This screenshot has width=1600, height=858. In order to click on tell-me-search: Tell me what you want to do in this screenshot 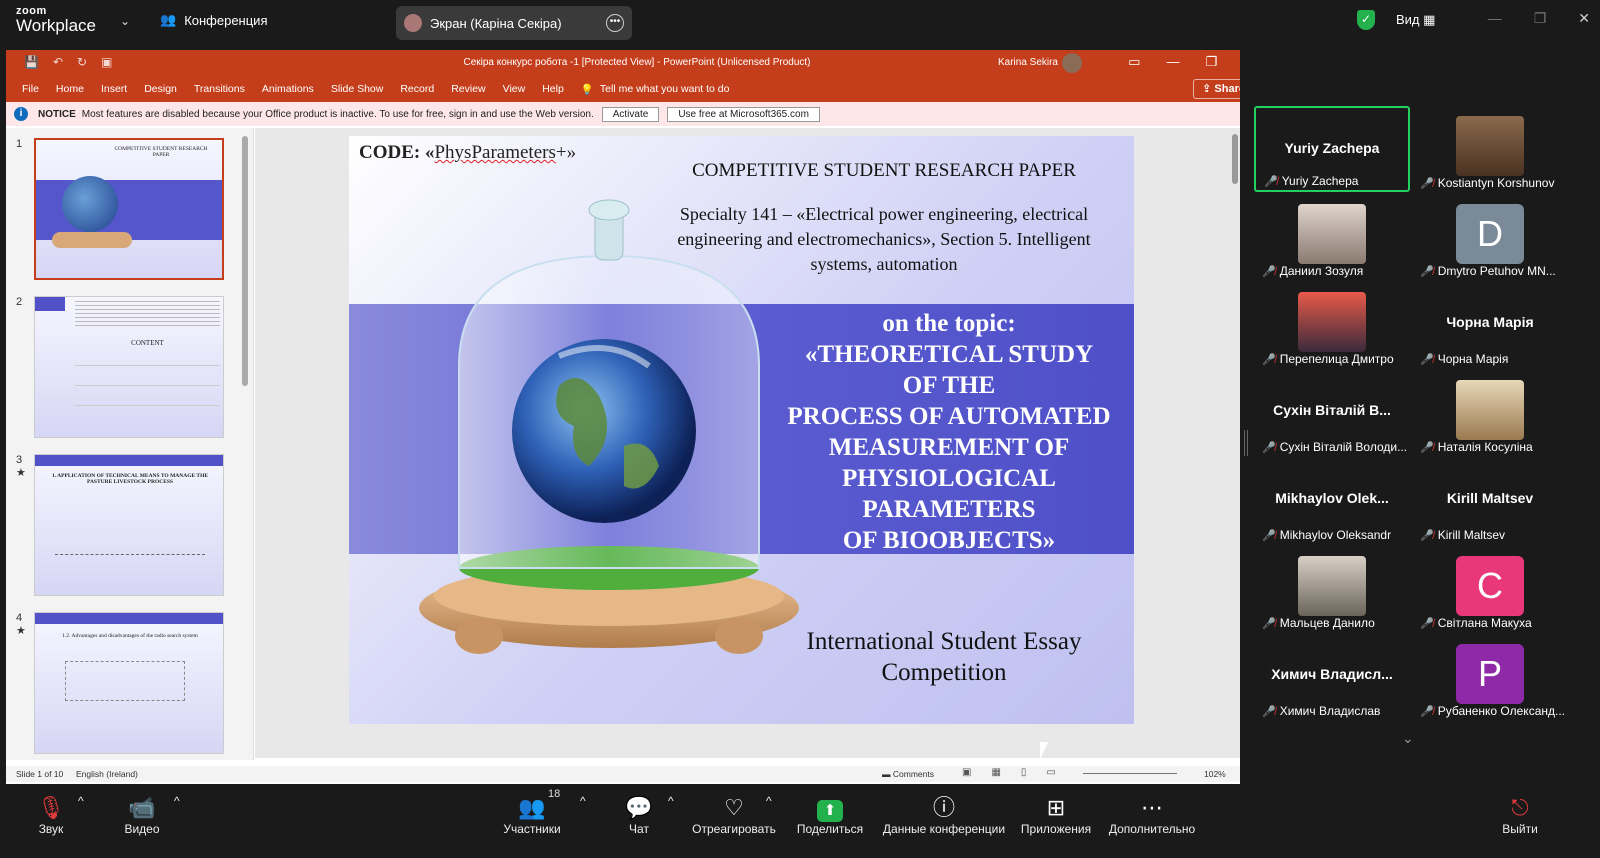, I will do `click(665, 89)`.